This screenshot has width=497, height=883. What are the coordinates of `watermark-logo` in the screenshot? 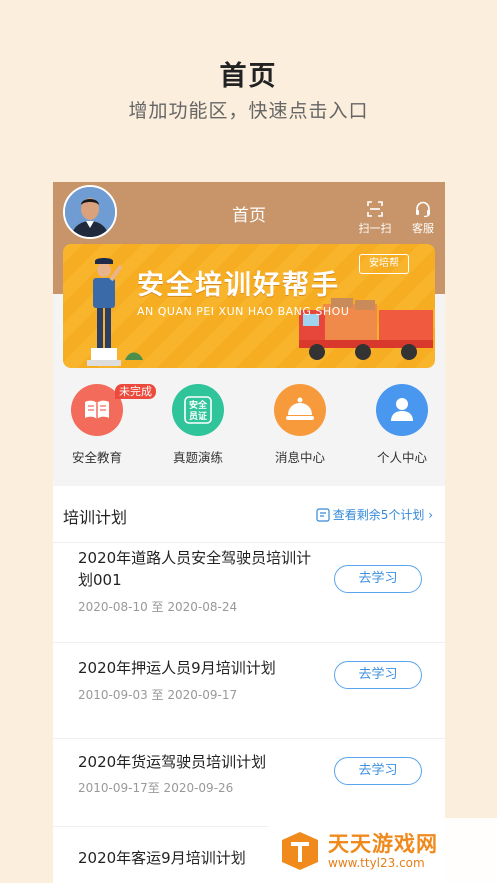 It's located at (300, 851).